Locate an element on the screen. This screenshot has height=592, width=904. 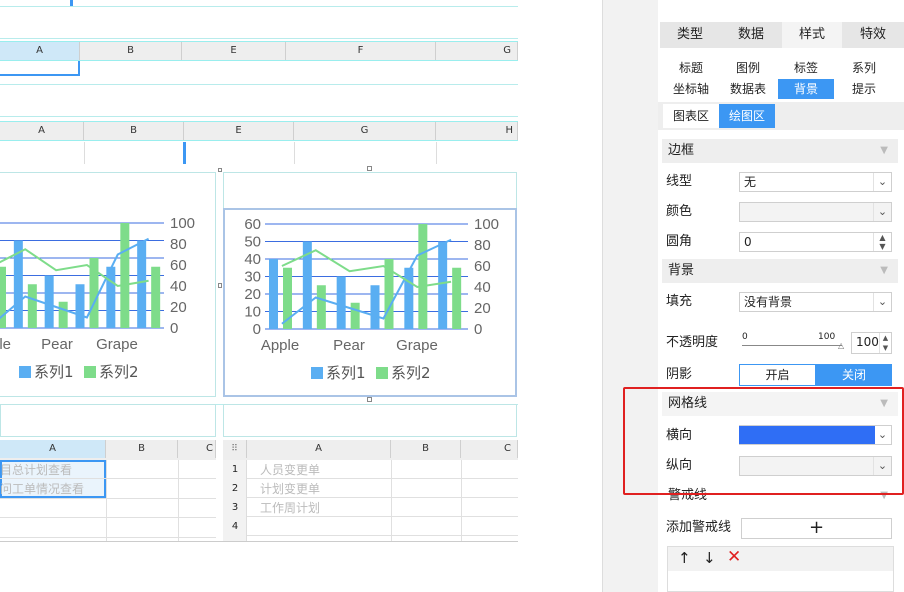
subtab-legend: 图例 is located at coordinates (748, 68).